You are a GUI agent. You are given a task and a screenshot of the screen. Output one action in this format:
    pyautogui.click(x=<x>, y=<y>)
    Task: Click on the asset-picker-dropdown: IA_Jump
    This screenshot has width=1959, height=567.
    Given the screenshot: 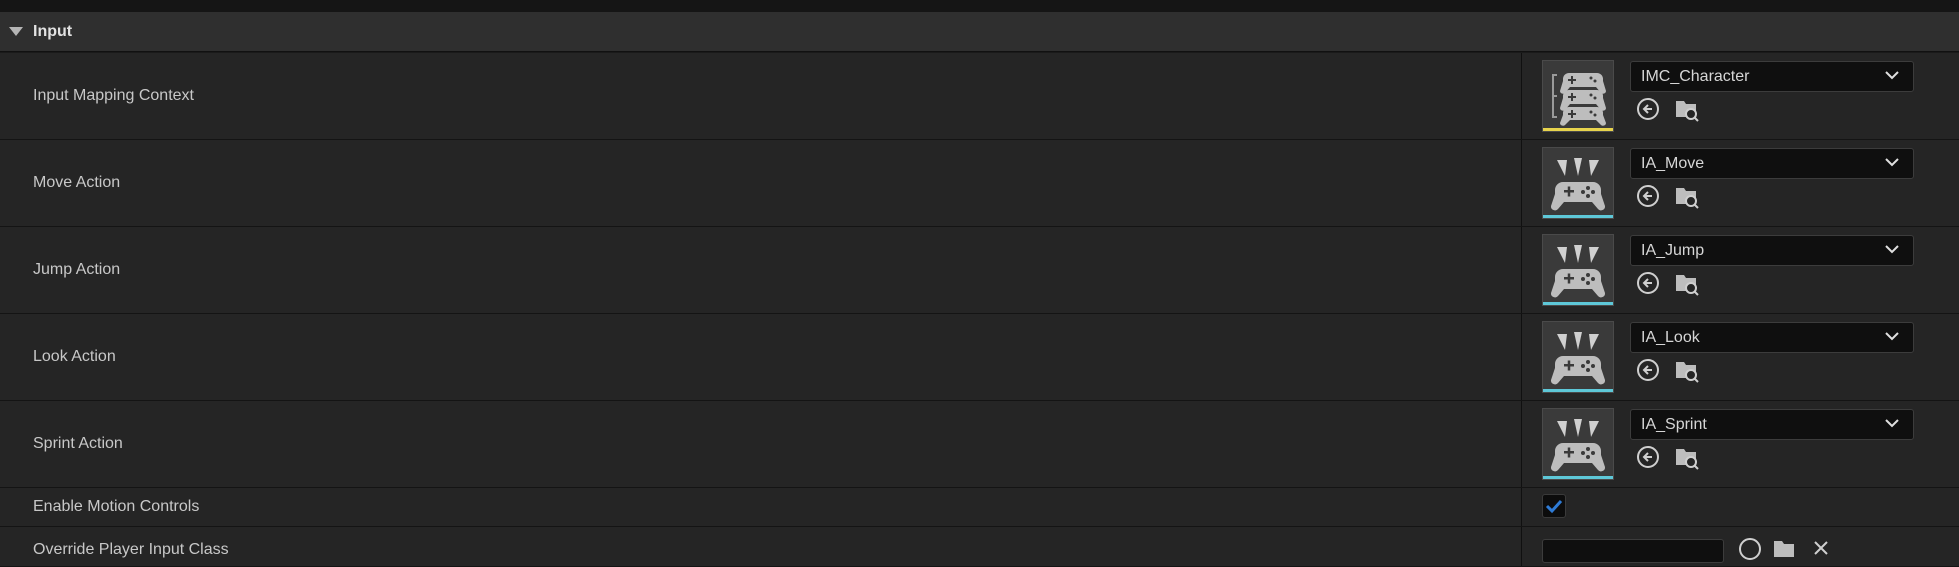 What is the action you would take?
    pyautogui.click(x=1772, y=250)
    